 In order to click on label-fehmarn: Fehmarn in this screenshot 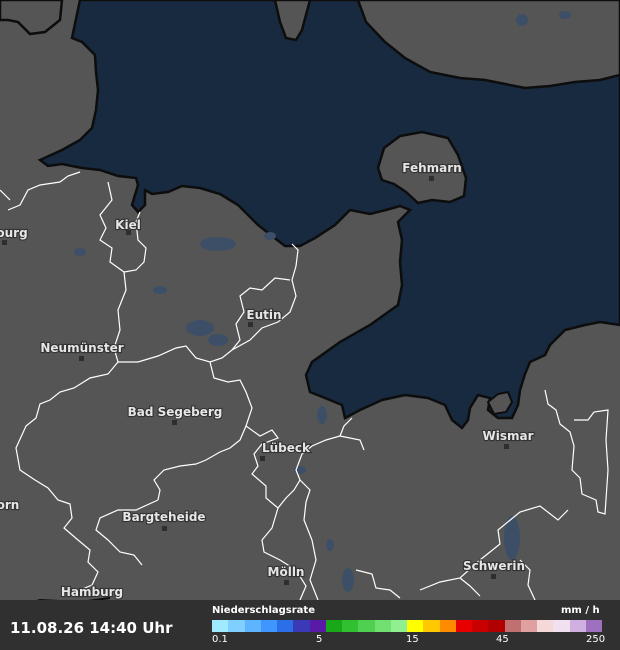, I will do `click(431, 168)`.